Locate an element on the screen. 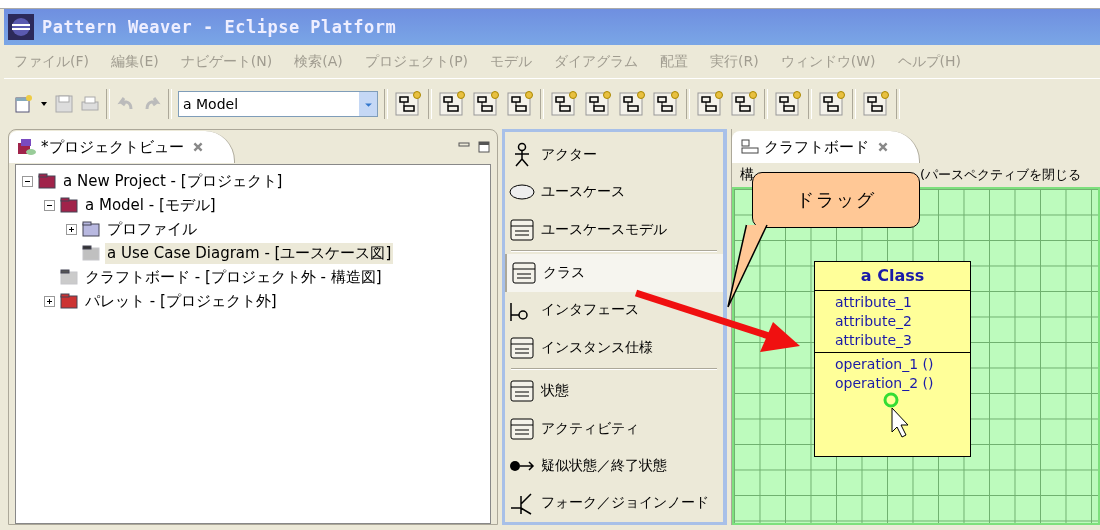  tab-label: クラフトボード is located at coordinates (816, 147).